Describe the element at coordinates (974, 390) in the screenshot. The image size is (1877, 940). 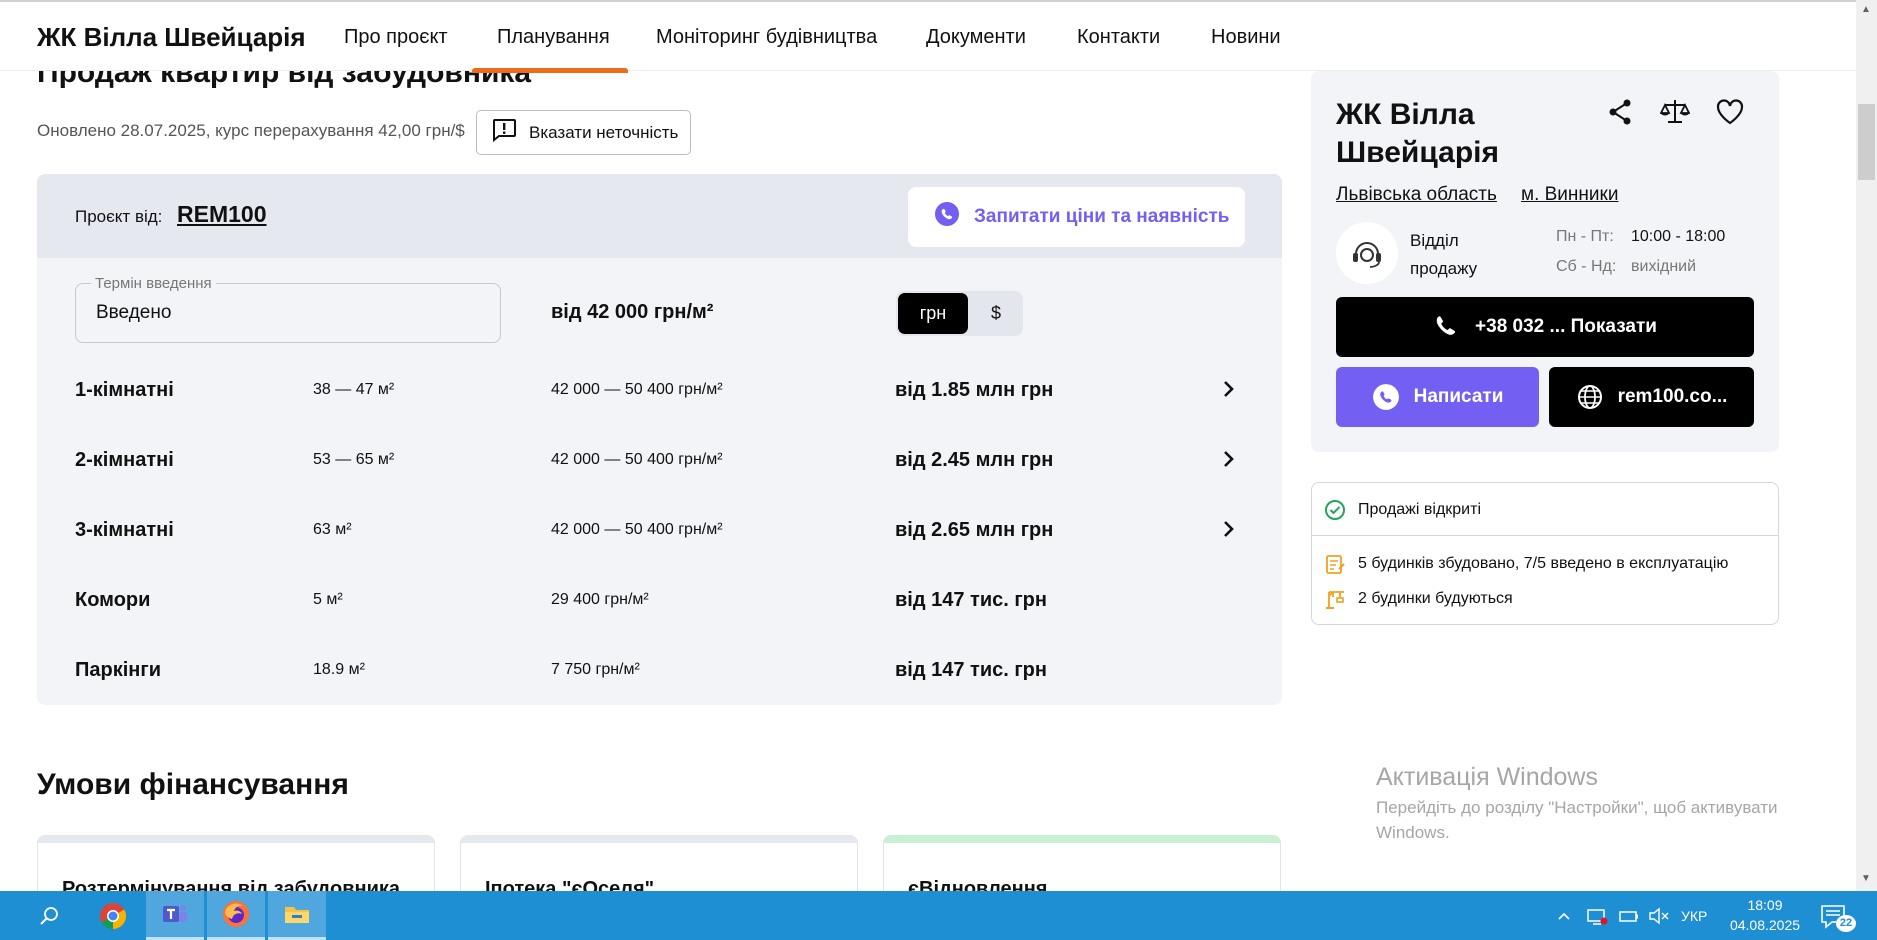
I see `apartment-total-price: від 1.85 млн грн` at that location.